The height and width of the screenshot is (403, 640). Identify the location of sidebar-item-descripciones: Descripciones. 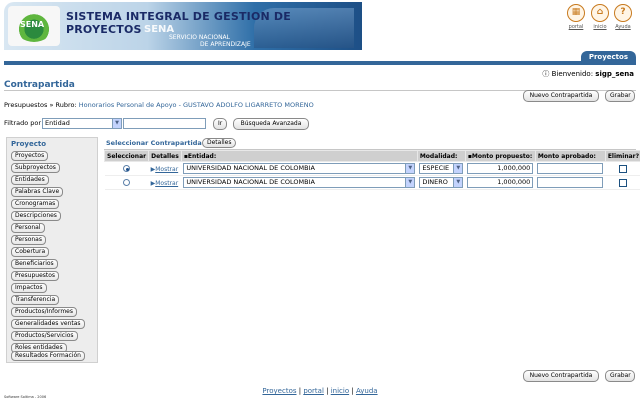
(36, 216).